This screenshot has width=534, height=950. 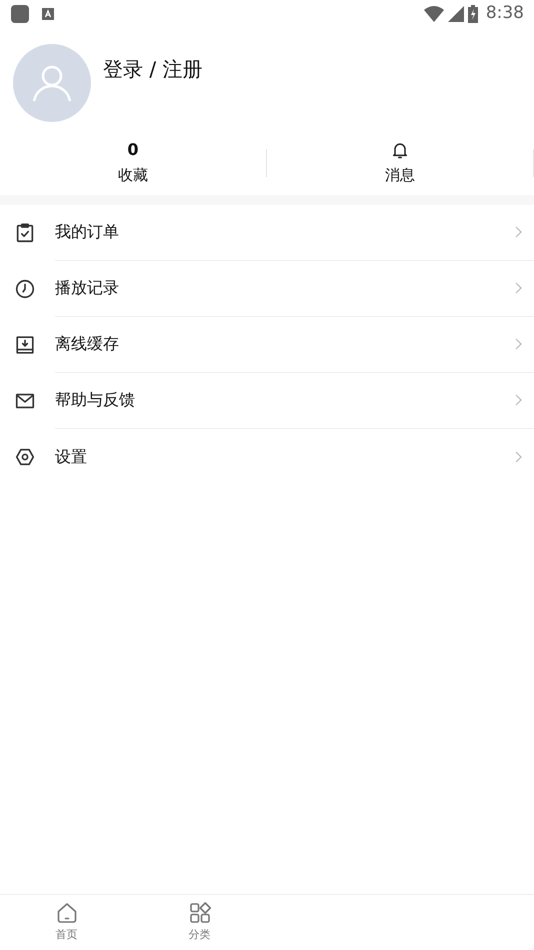 What do you see at coordinates (200, 913) in the screenshot?
I see `category-grid-icon` at bounding box center [200, 913].